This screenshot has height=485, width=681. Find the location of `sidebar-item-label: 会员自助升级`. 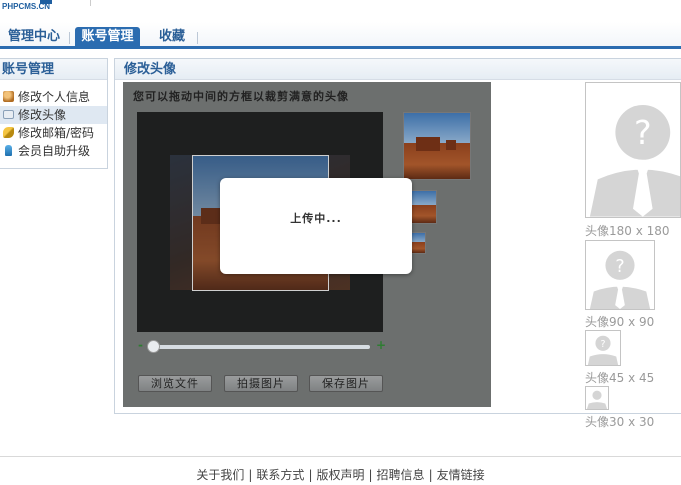

sidebar-item-label: 会员自助升级 is located at coordinates (54, 151).